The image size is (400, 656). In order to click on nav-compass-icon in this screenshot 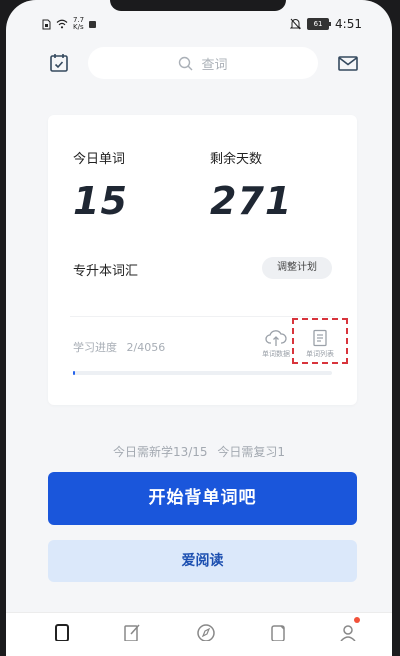, I will do `click(206, 631)`.